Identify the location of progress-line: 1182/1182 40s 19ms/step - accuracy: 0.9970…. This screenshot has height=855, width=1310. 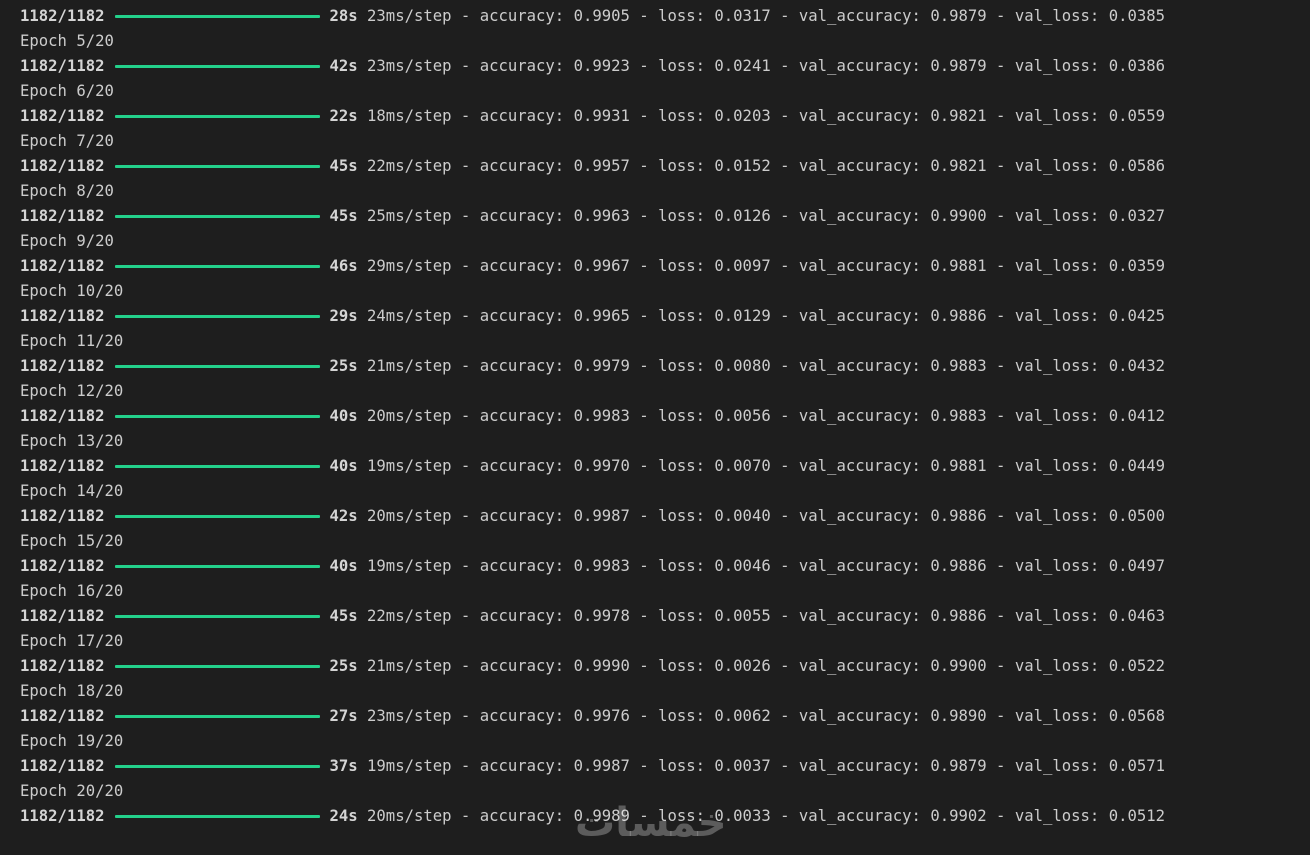
(665, 466).